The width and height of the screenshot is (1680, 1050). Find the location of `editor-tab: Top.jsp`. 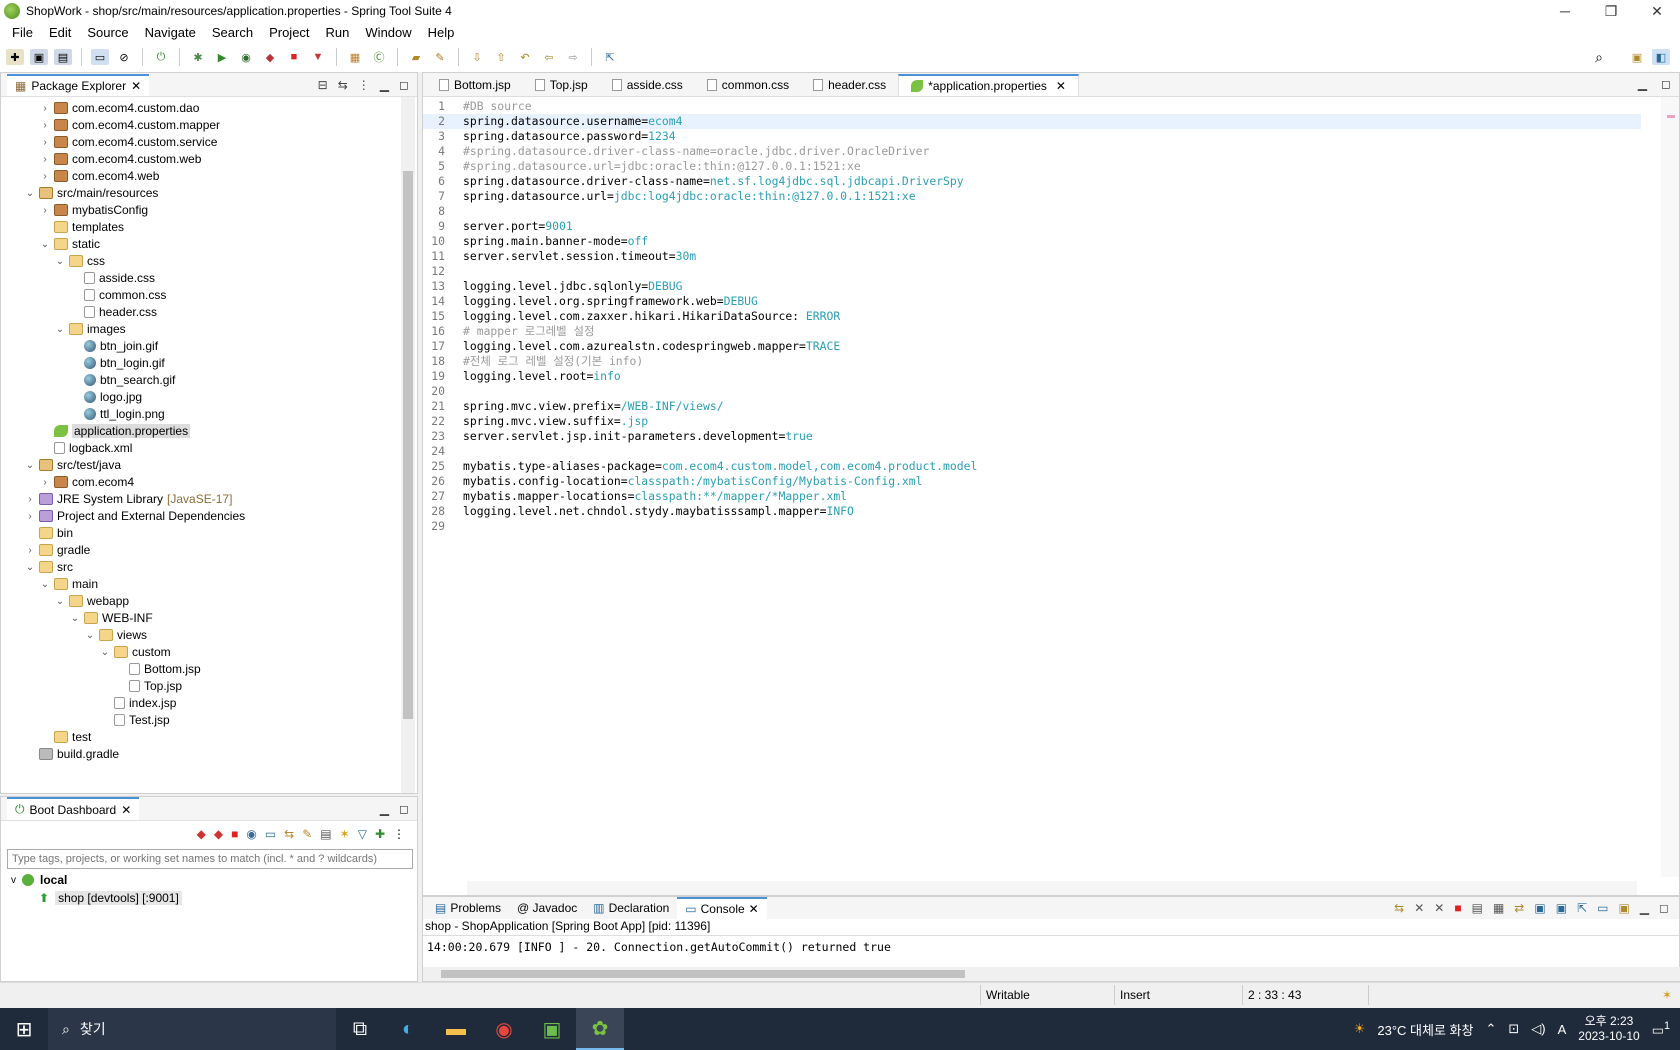

editor-tab: Top.jsp is located at coordinates (561, 85).